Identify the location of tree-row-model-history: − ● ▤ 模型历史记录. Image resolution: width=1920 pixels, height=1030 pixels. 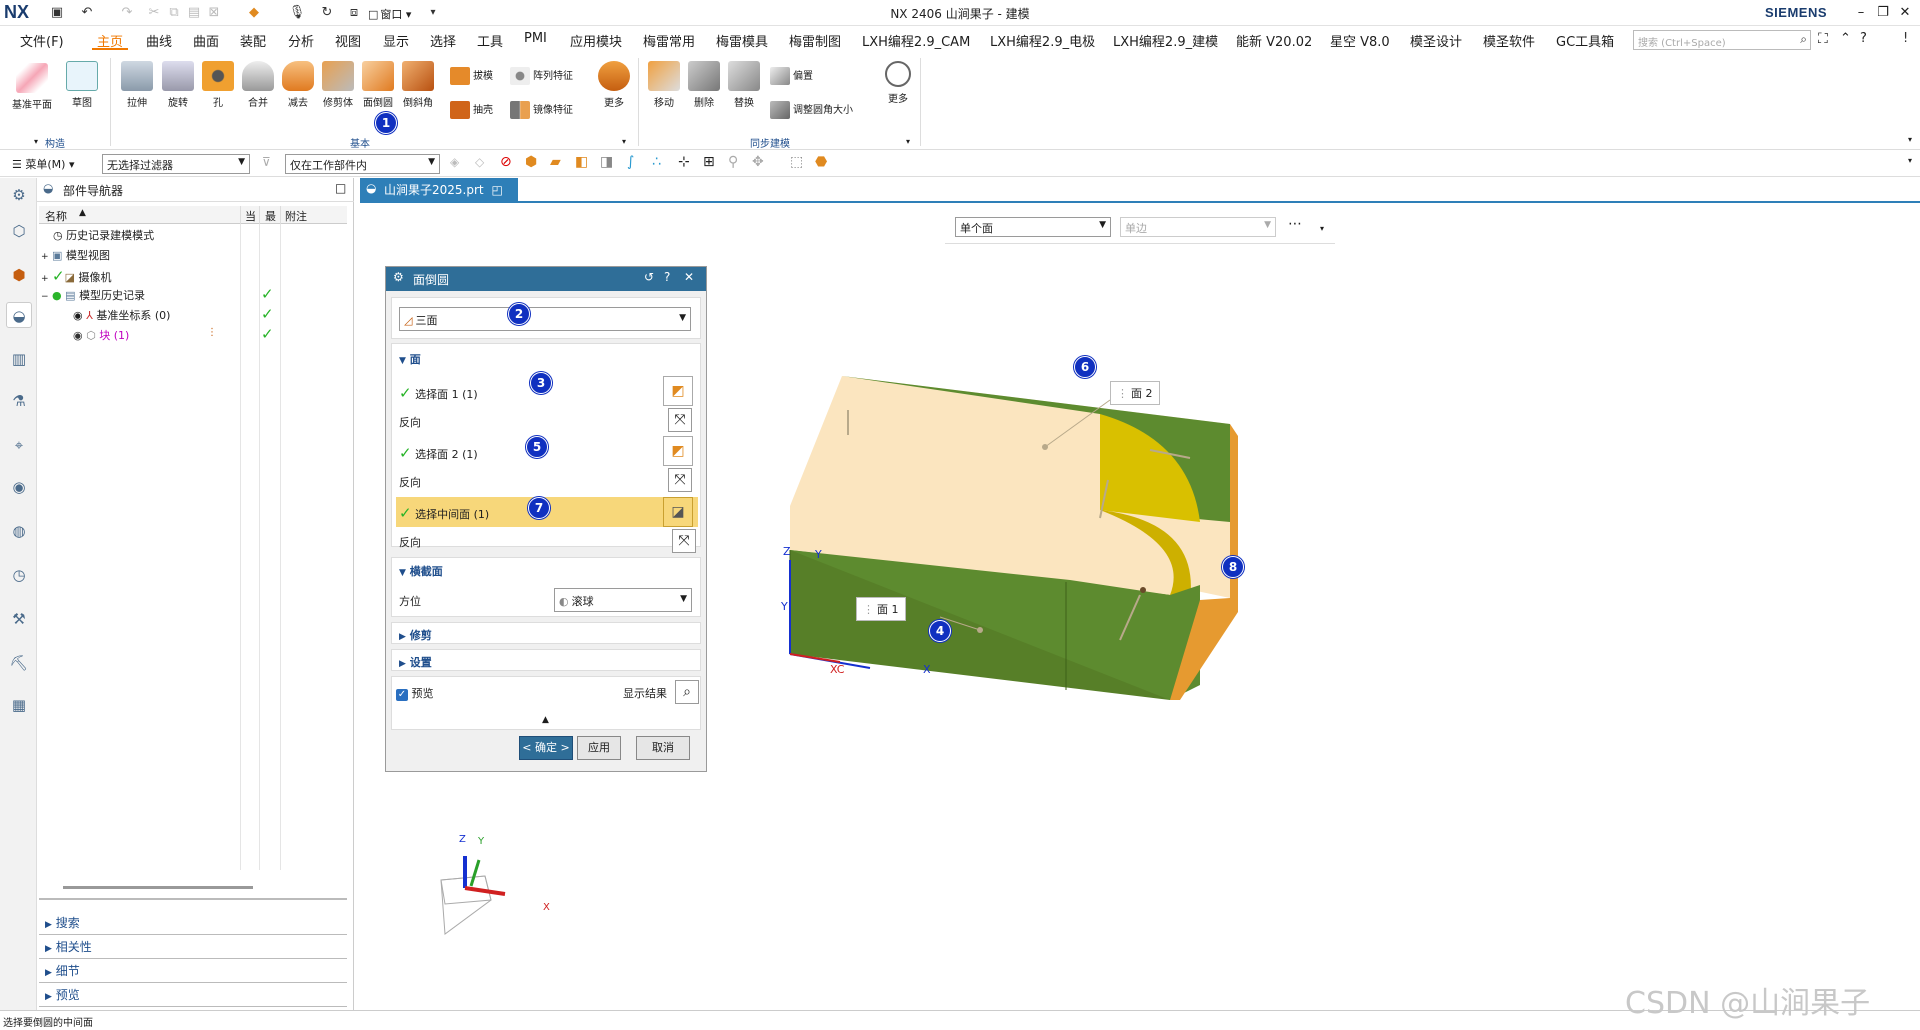
(93, 297).